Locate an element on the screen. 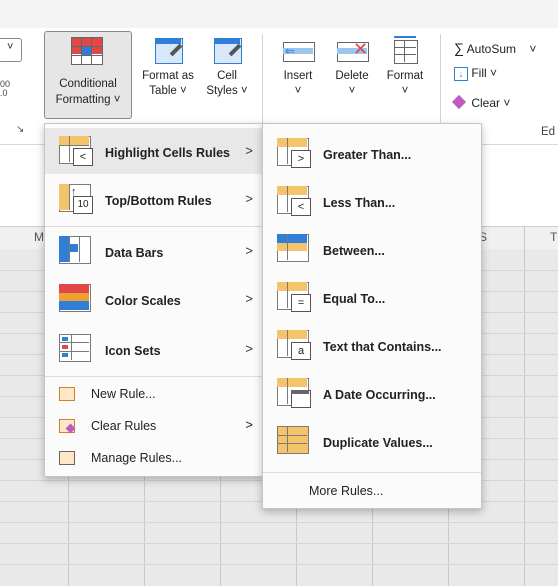 The height and width of the screenshot is (586, 558). fill-down-icon: ↓ is located at coordinates (461, 74).